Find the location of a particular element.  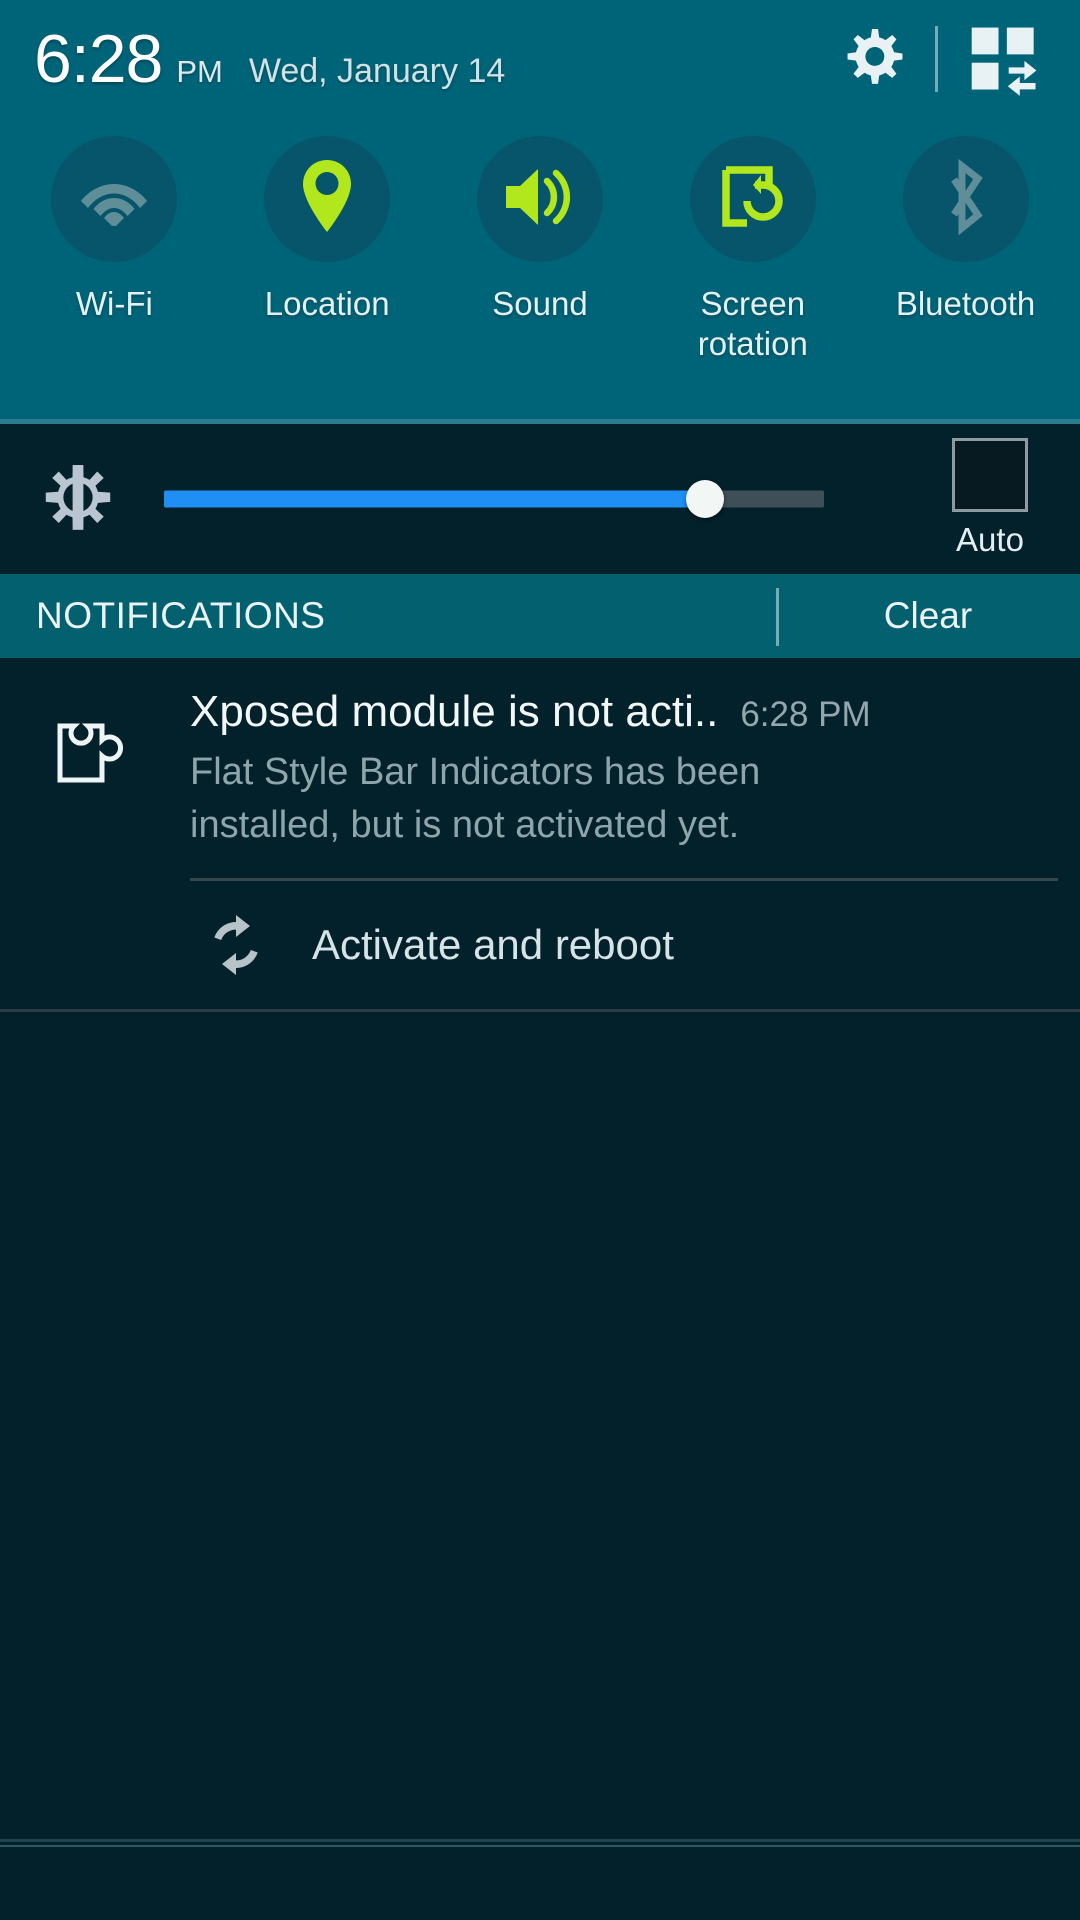

location-pin-icon is located at coordinates (327, 199).